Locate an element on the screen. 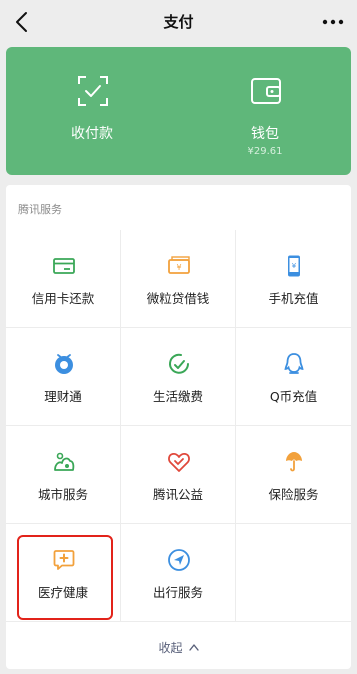  insurance-icon is located at coordinates (294, 462).